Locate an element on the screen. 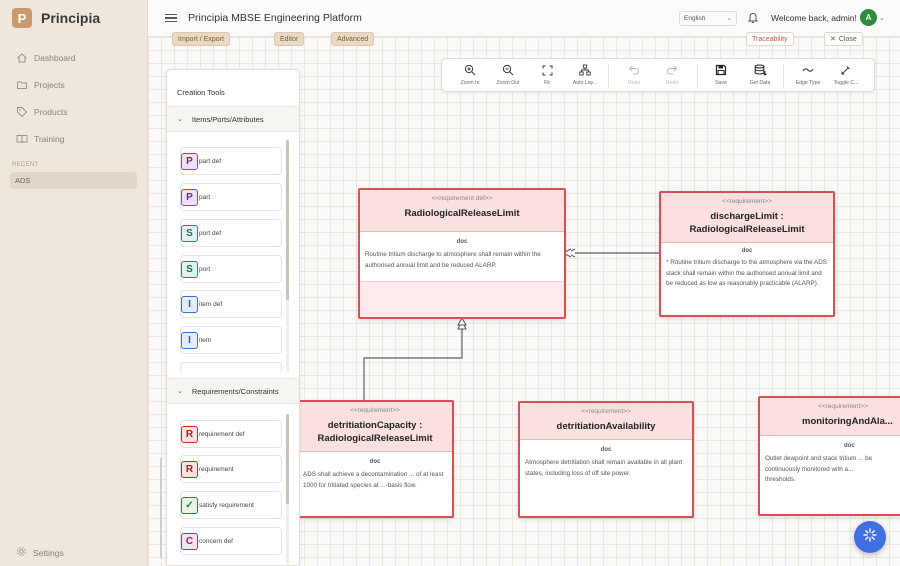 Image resolution: width=900 pixels, height=566 pixels. tool-requirement-def: R requirement def is located at coordinates (231, 434).